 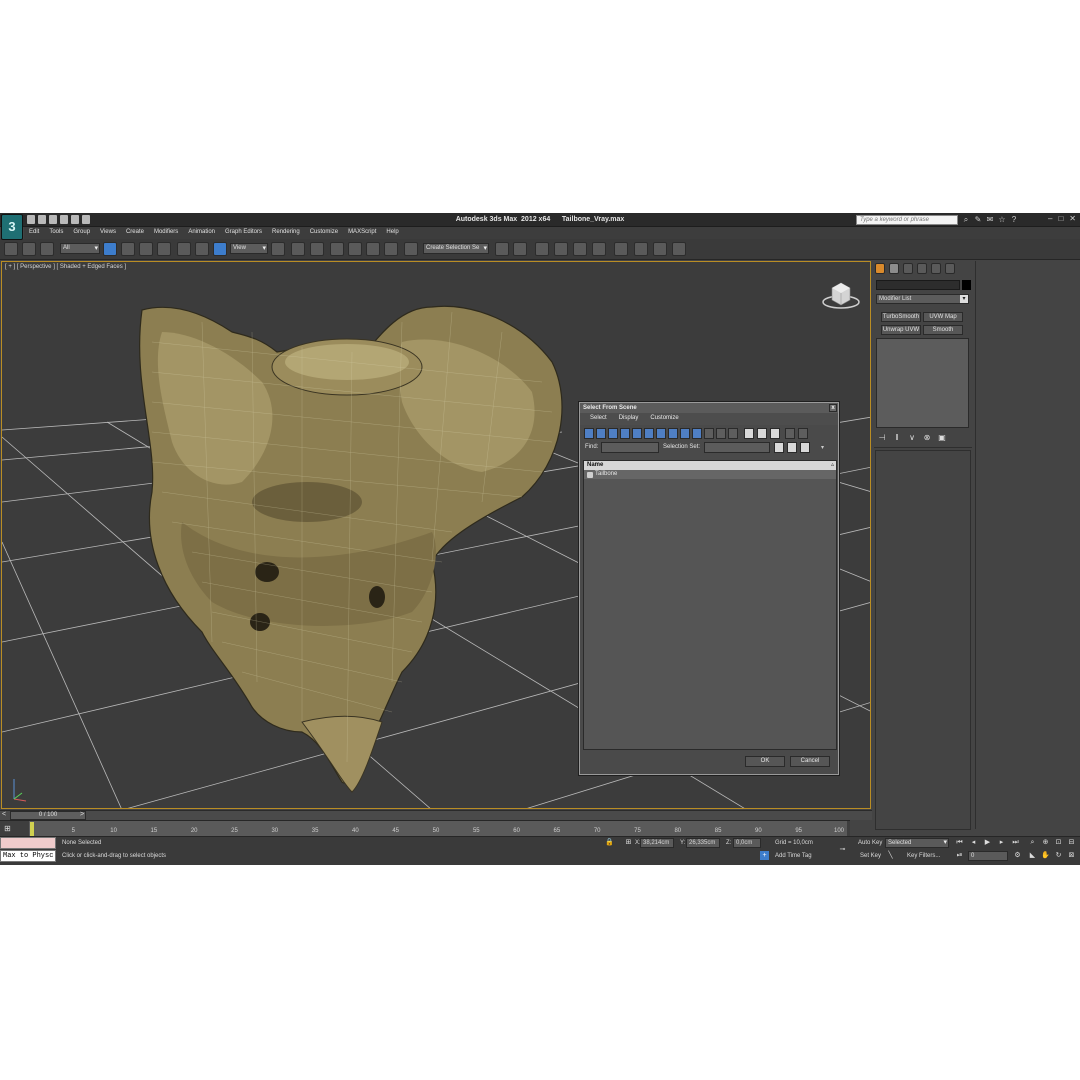 I want to click on display-xrefs-icon, so click(x=673, y=433).